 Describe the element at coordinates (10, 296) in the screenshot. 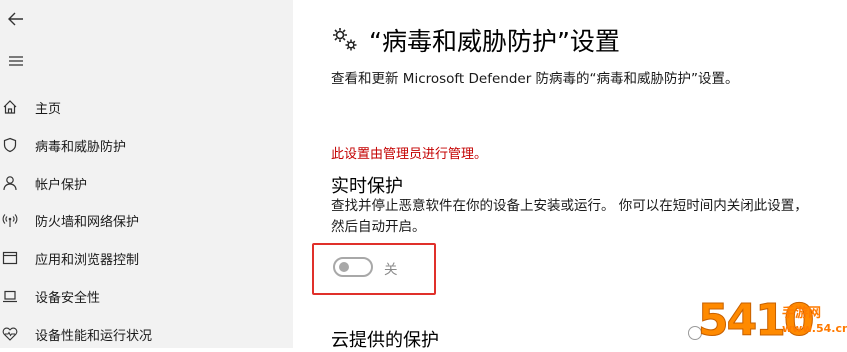

I see `laptop-icon` at that location.